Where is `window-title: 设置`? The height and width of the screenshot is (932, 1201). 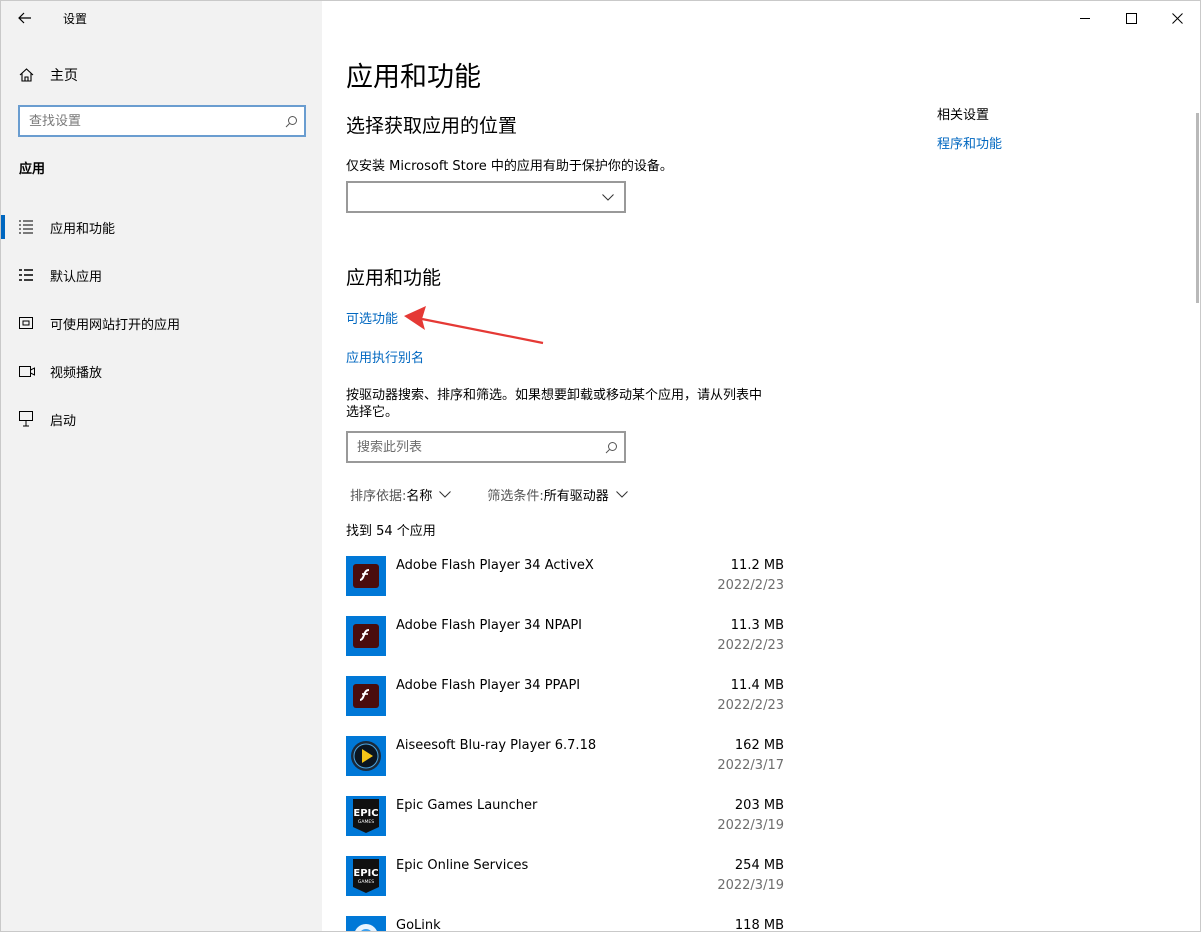 window-title: 设置 is located at coordinates (75, 18).